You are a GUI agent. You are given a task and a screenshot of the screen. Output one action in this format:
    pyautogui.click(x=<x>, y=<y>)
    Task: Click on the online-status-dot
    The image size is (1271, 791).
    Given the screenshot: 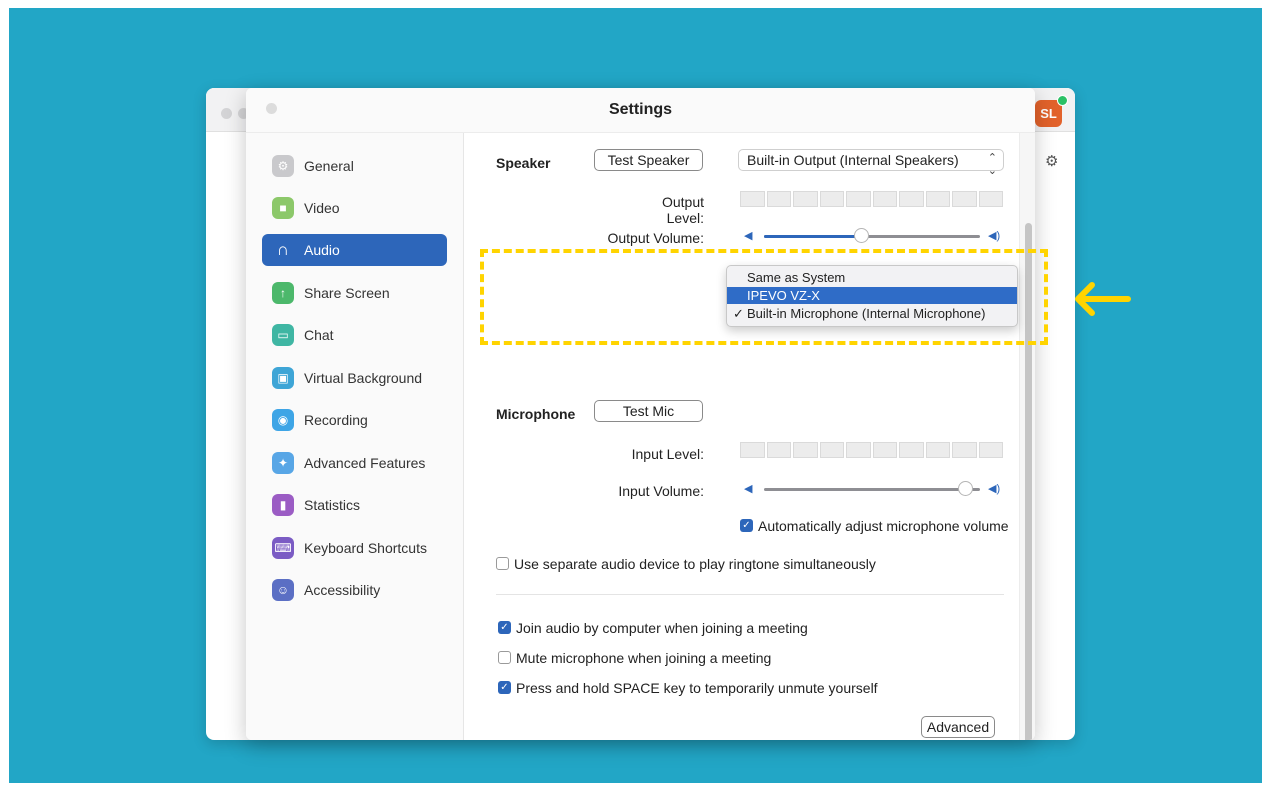 What is the action you would take?
    pyautogui.click(x=1062, y=100)
    